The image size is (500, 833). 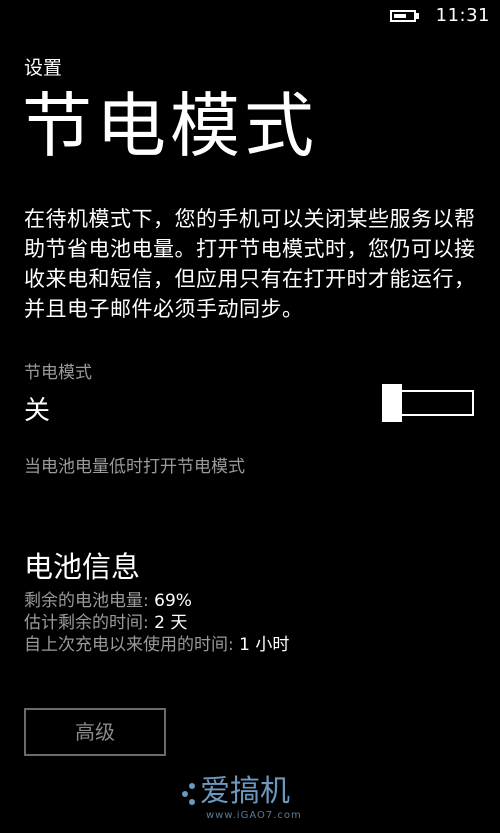 What do you see at coordinates (245, 791) in the screenshot?
I see `watermark-brand: 爱搞机` at bounding box center [245, 791].